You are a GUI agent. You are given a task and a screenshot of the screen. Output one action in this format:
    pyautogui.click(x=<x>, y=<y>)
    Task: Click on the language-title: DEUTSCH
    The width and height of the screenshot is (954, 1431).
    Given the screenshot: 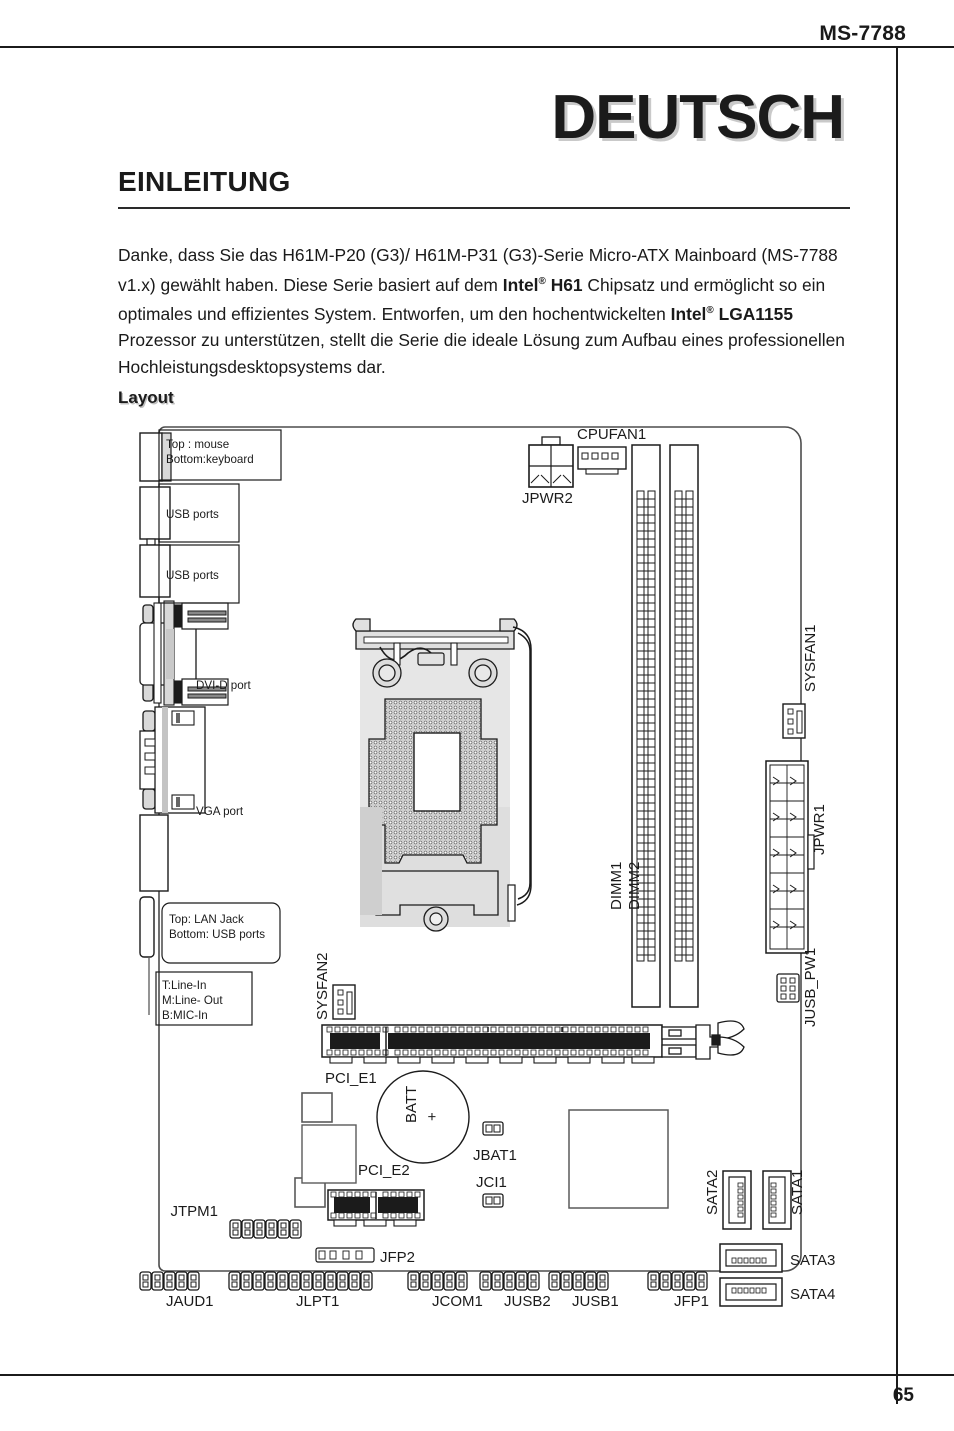 What is the action you would take?
    pyautogui.click(x=698, y=117)
    